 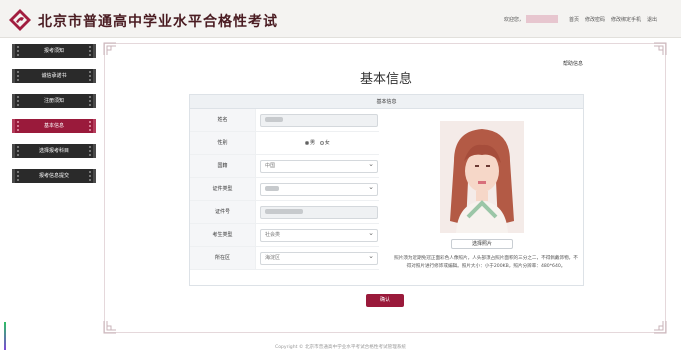 I want to click on username-redacted, so click(x=541, y=19).